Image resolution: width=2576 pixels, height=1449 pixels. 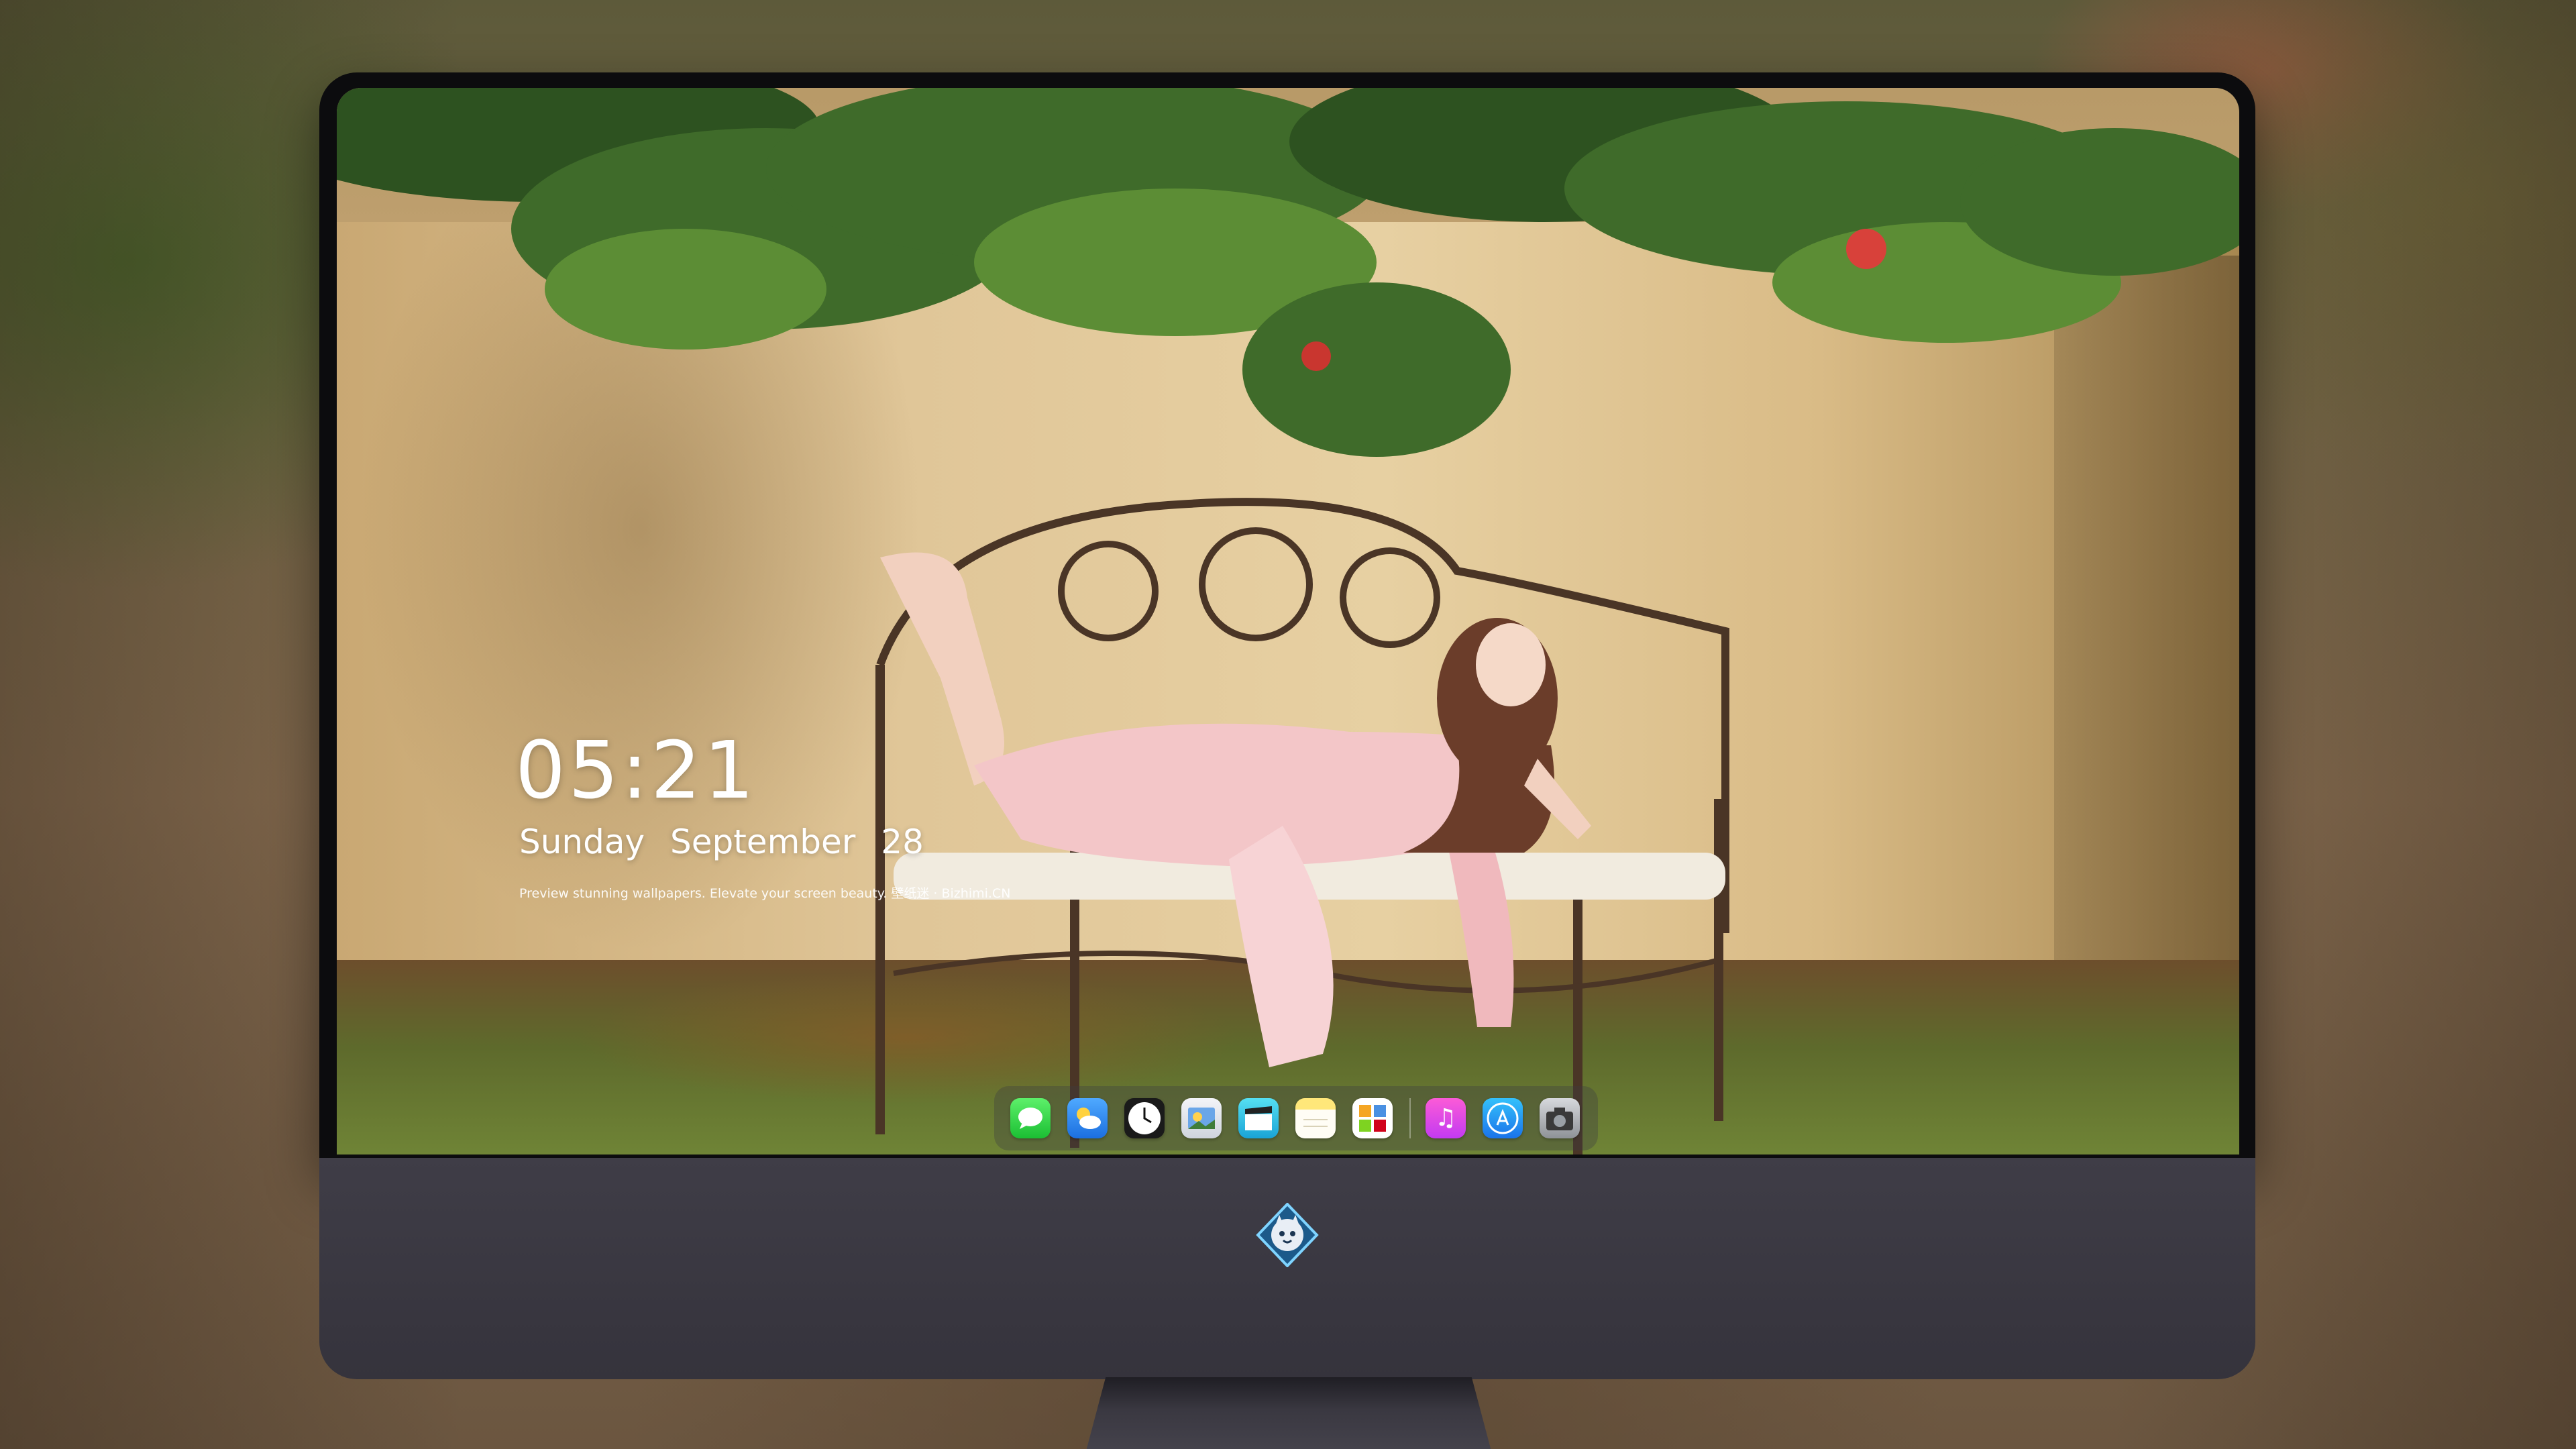 What do you see at coordinates (582, 841) in the screenshot?
I see `date-weekday: Sunday` at bounding box center [582, 841].